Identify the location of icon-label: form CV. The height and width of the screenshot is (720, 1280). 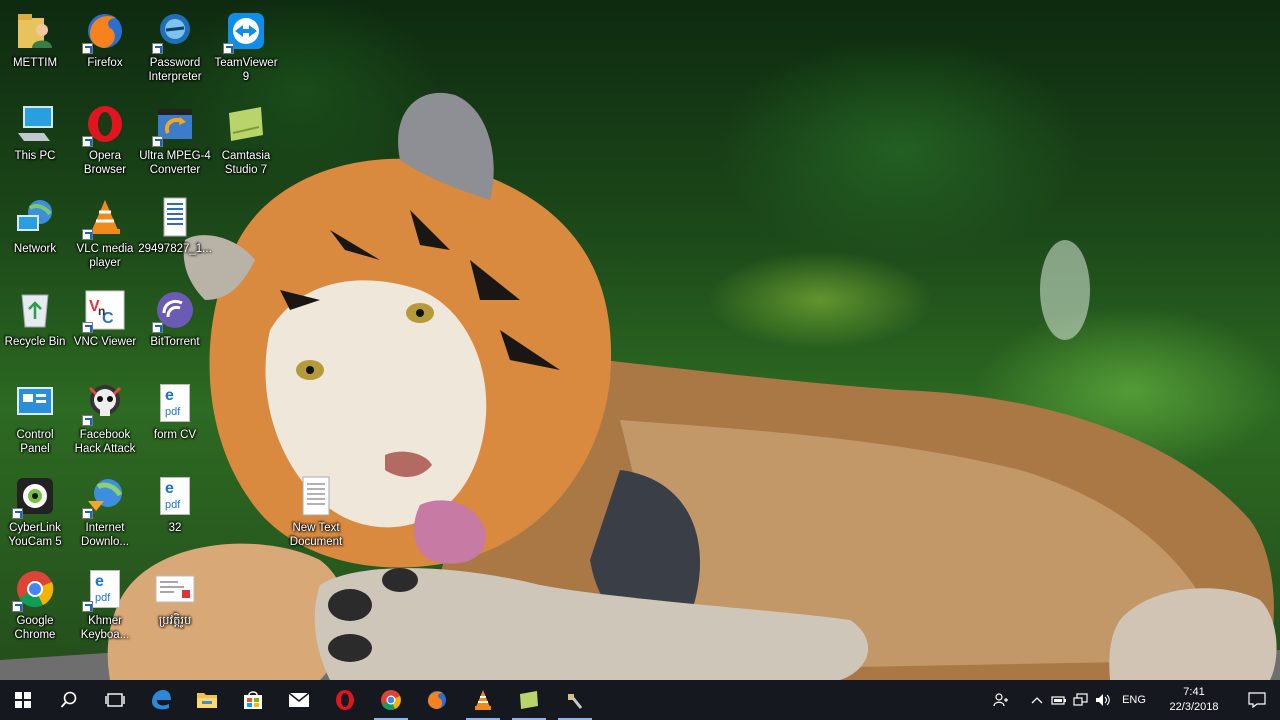
(175, 435).